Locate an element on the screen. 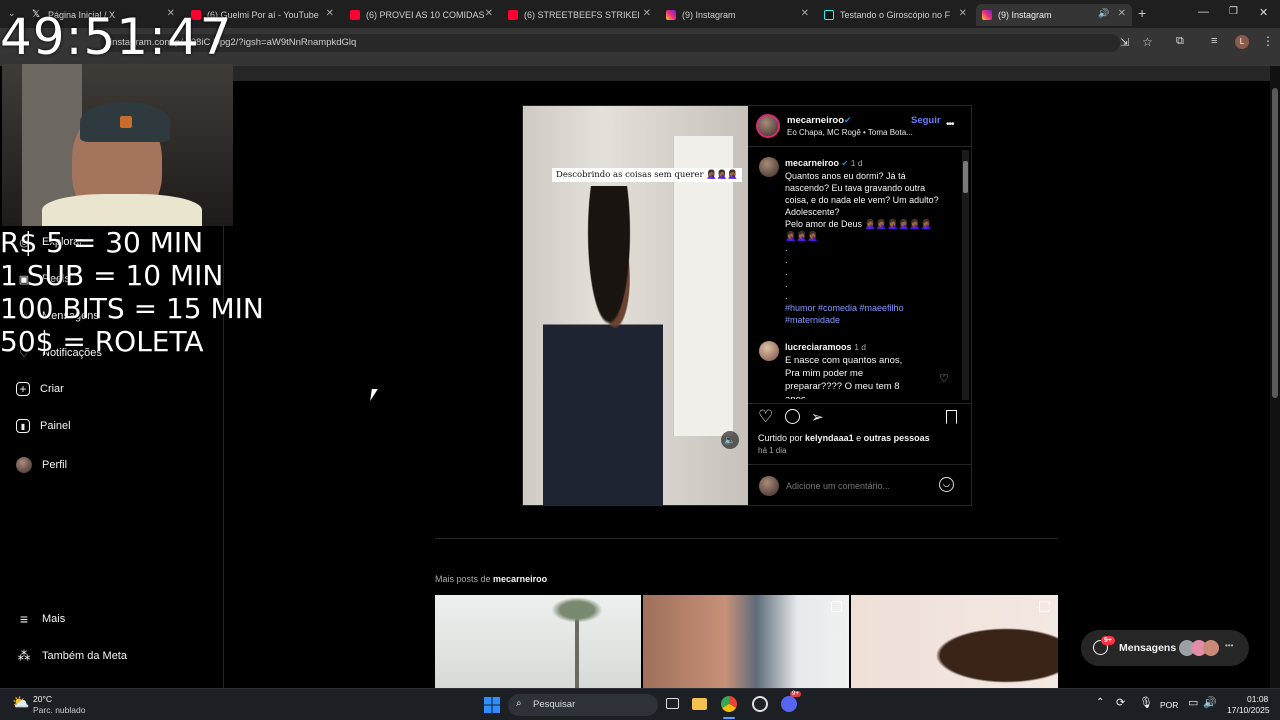 The width and height of the screenshot is (1280, 720). tab-title: (6) PROVEI AS 10 COMIDAS MA is located at coordinates (426, 15).